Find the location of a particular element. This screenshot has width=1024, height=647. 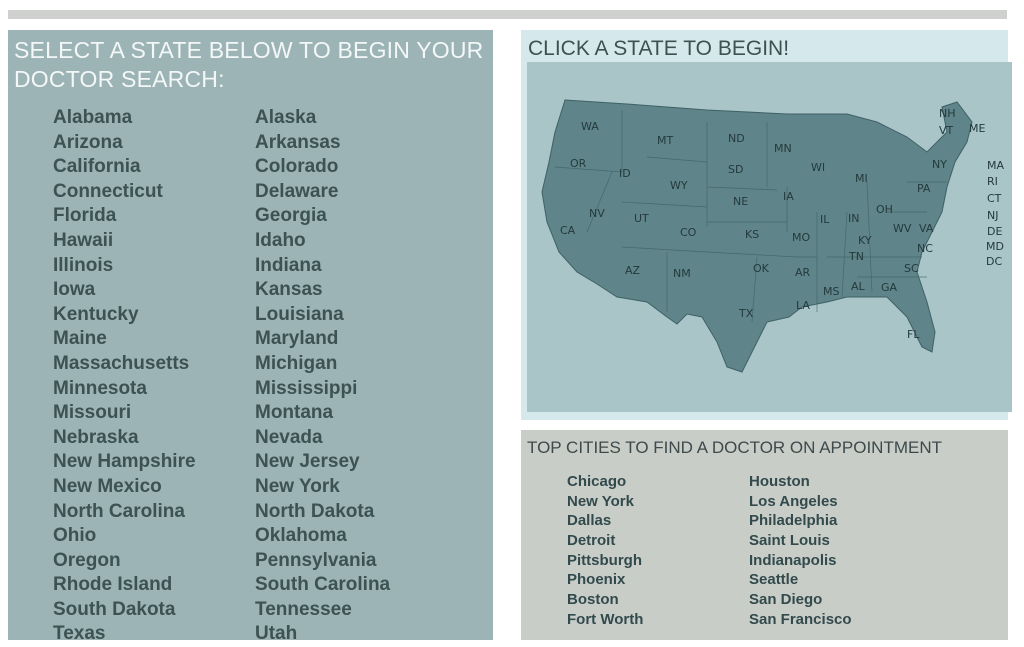

state-label-ia: IA is located at coordinates (788, 196).